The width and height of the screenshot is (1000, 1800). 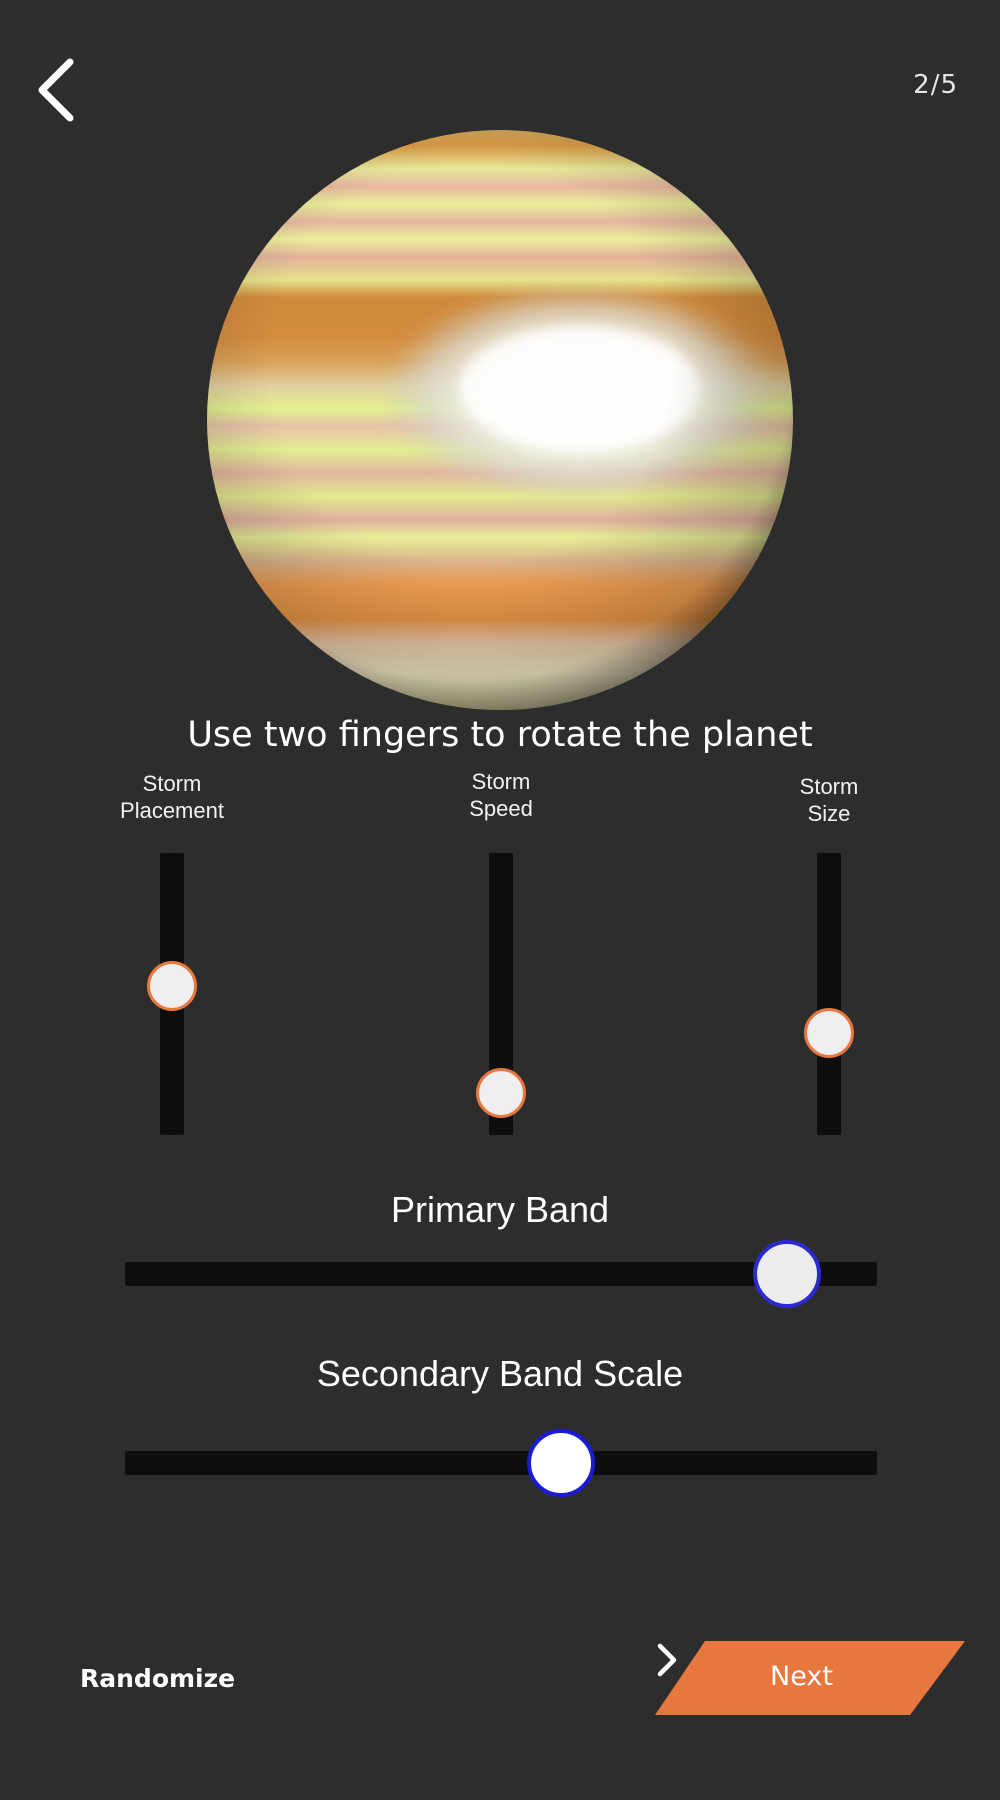 I want to click on storm-speed-thumb, so click(x=501, y=1092).